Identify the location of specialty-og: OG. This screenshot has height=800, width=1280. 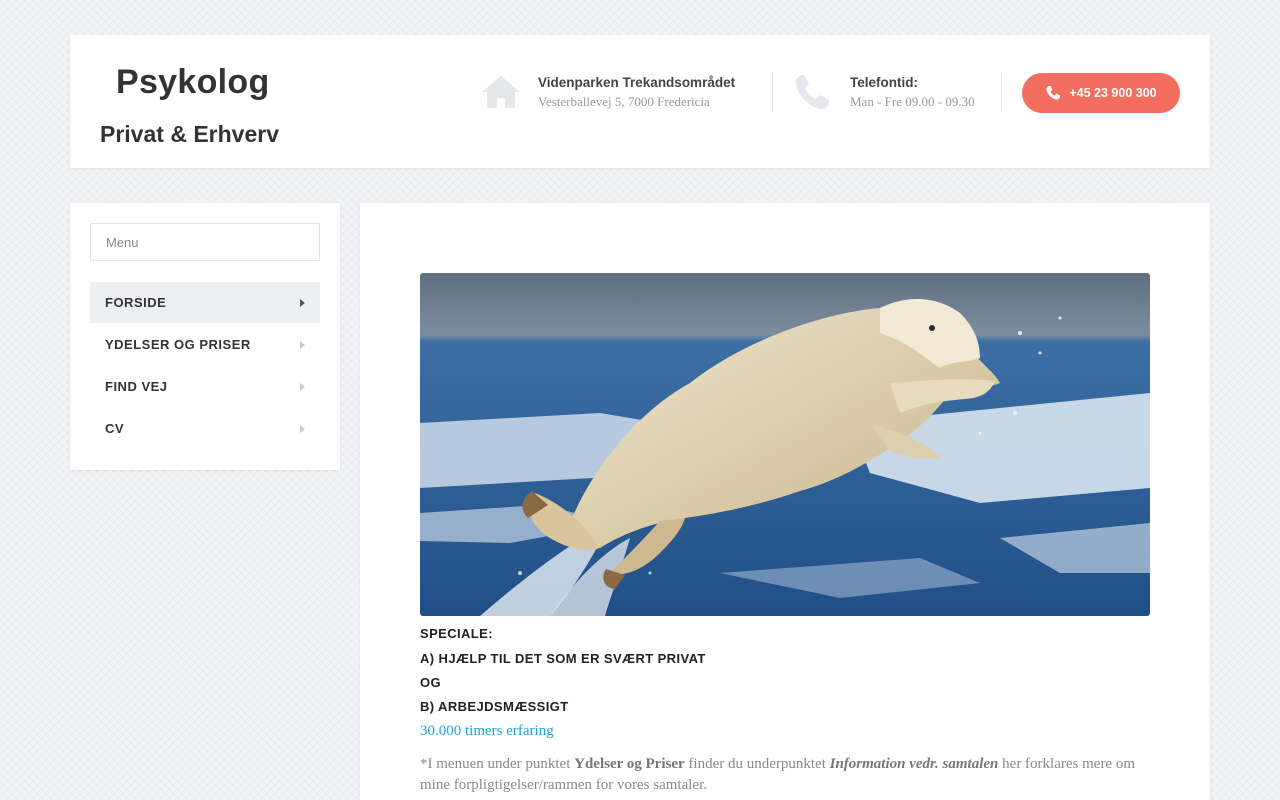
(431, 682).